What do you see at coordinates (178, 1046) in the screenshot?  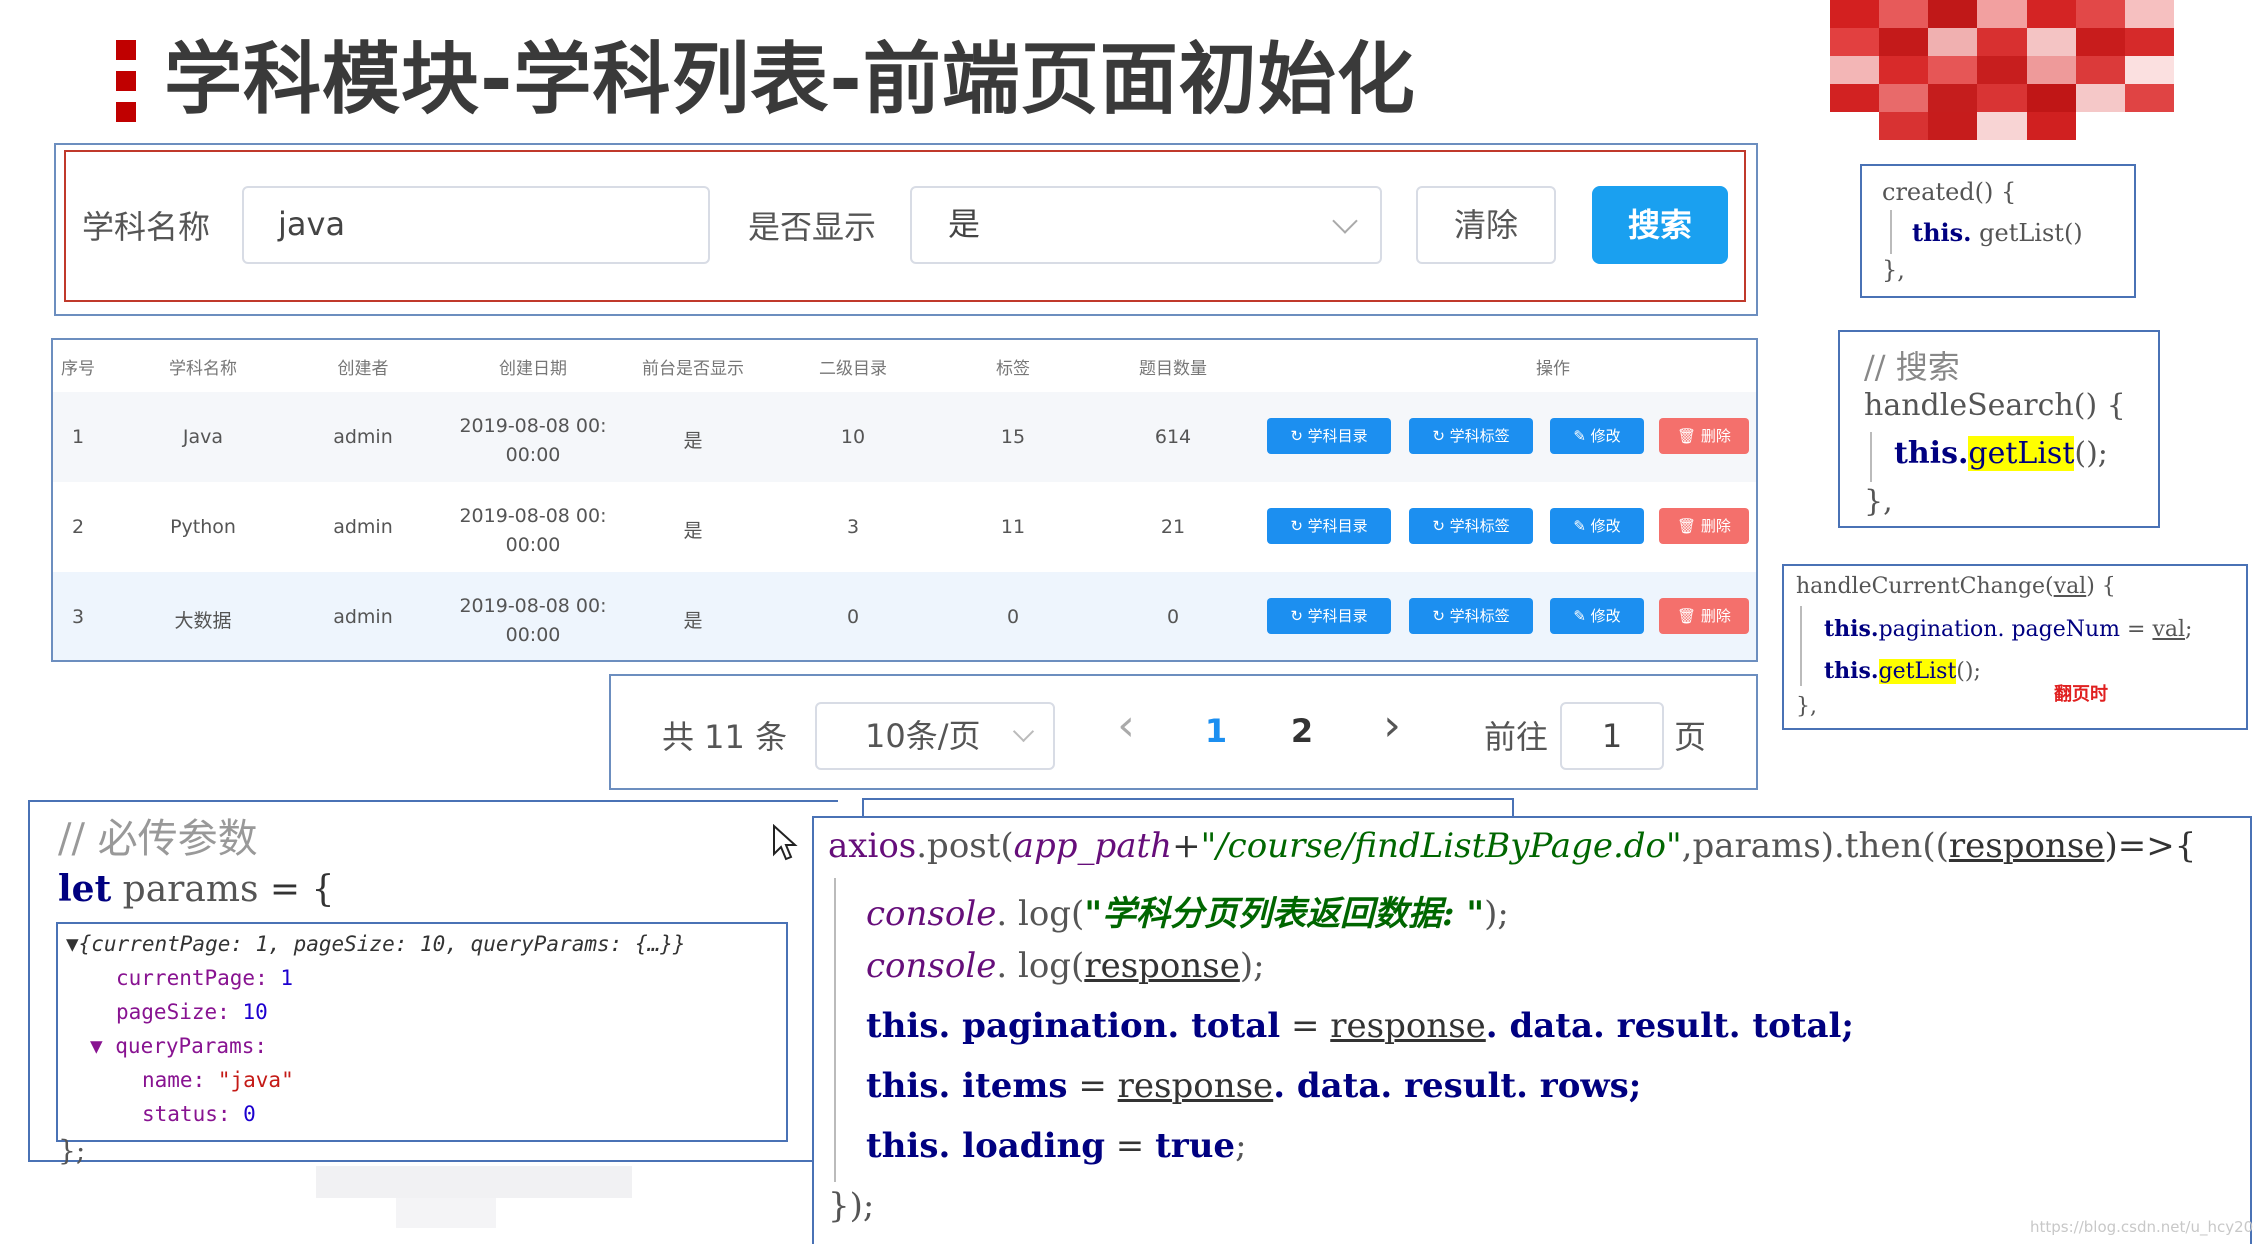 I see `console-line: ▼ queryParams:` at bounding box center [178, 1046].